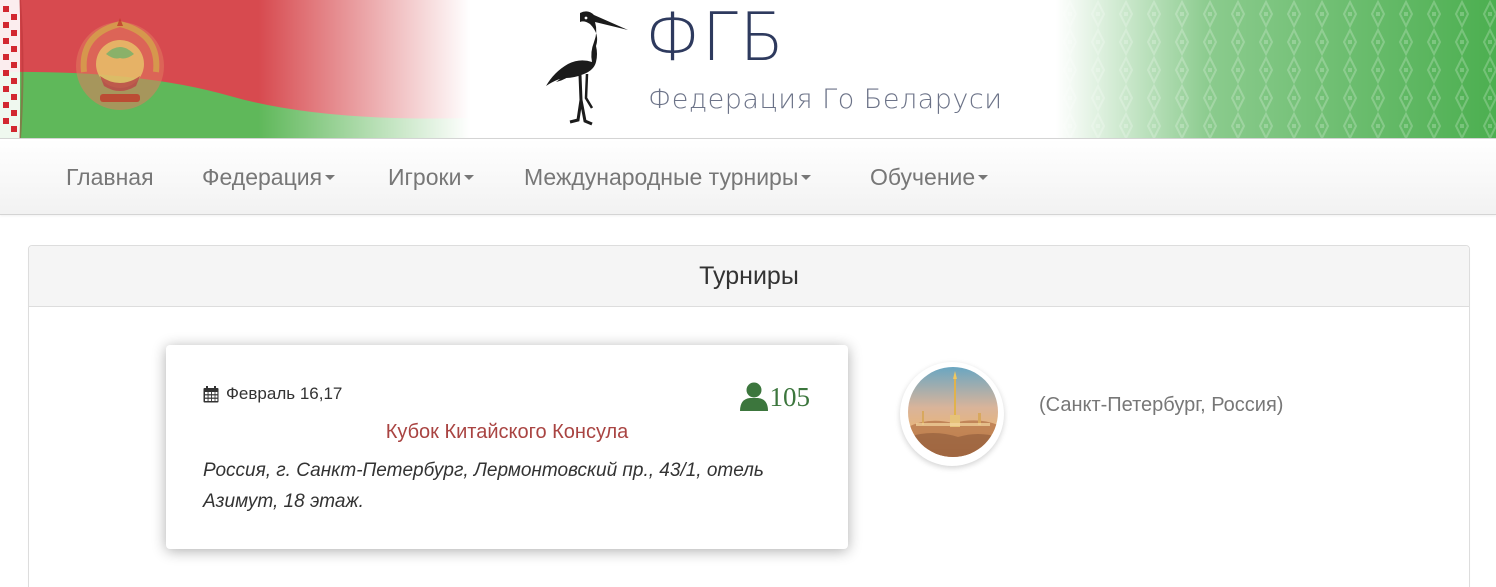  I want to click on saint-petersburg-city-image, so click(953, 412).